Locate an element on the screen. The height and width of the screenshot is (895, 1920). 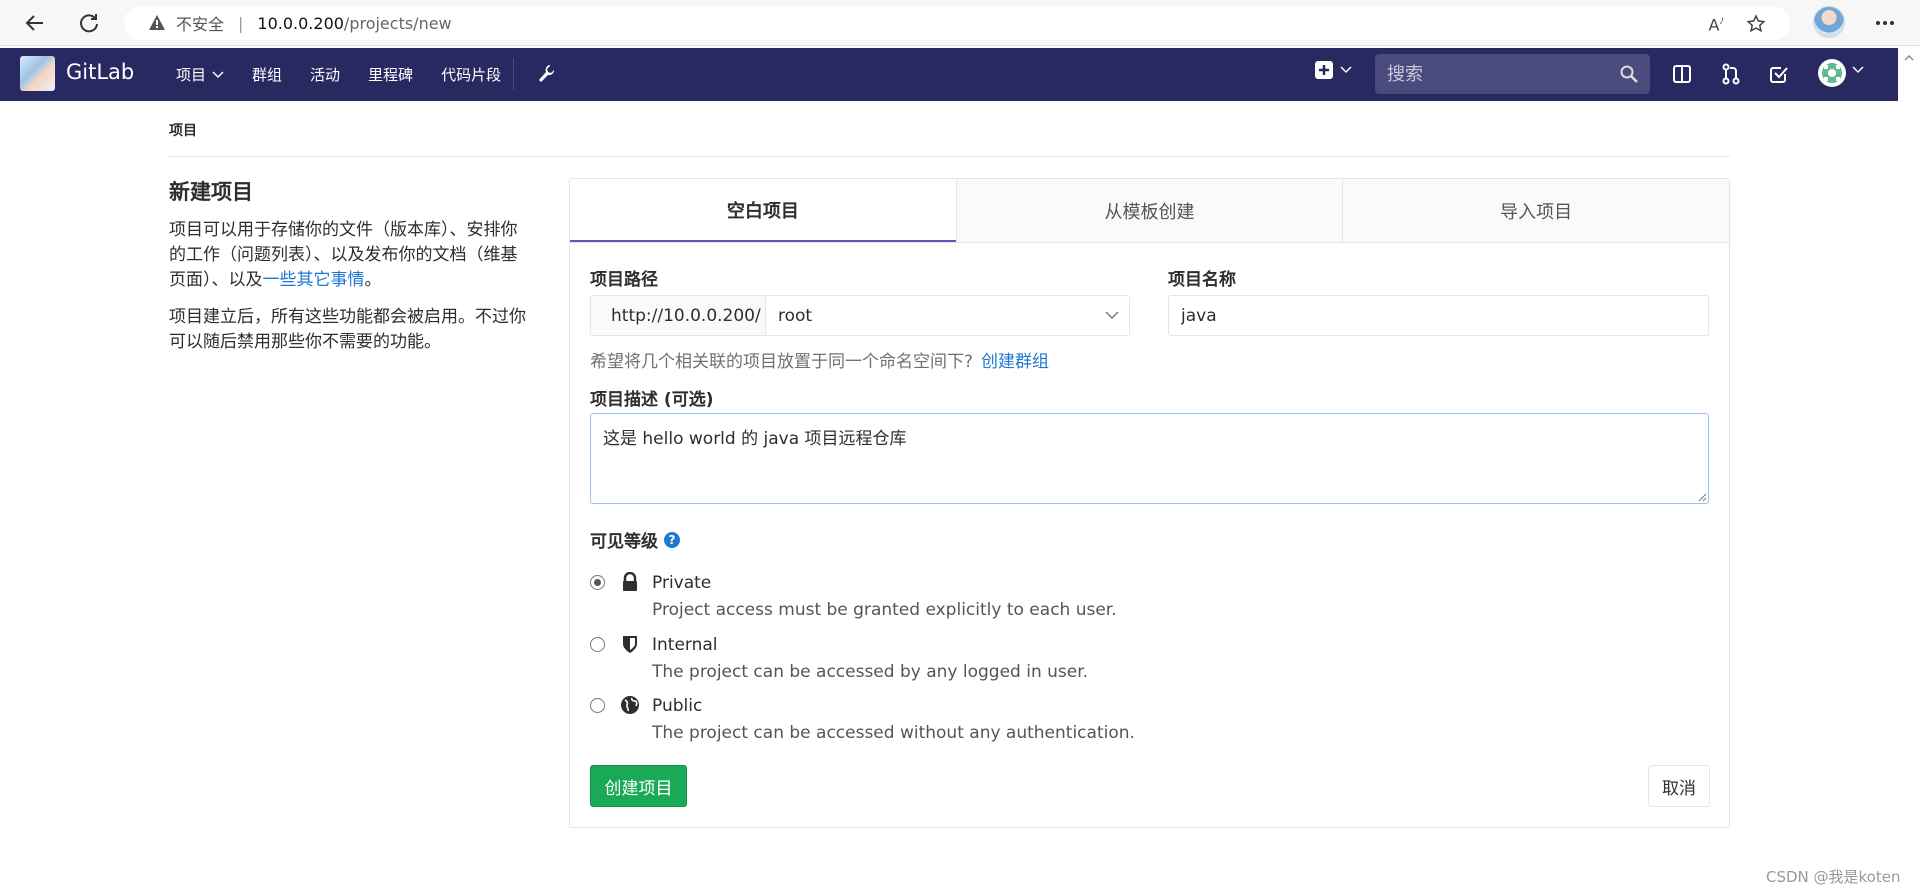
project-name-input is located at coordinates (1438, 315).